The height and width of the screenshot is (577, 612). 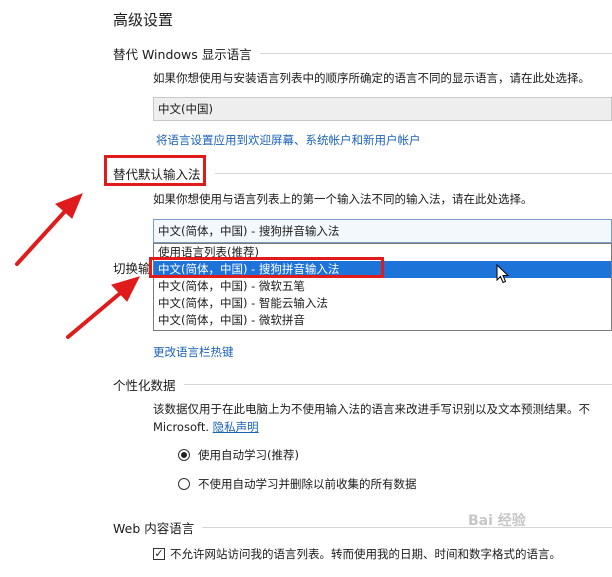 What do you see at coordinates (181, 427) in the screenshot?
I see `microsoft-text: Microsoft.` at bounding box center [181, 427].